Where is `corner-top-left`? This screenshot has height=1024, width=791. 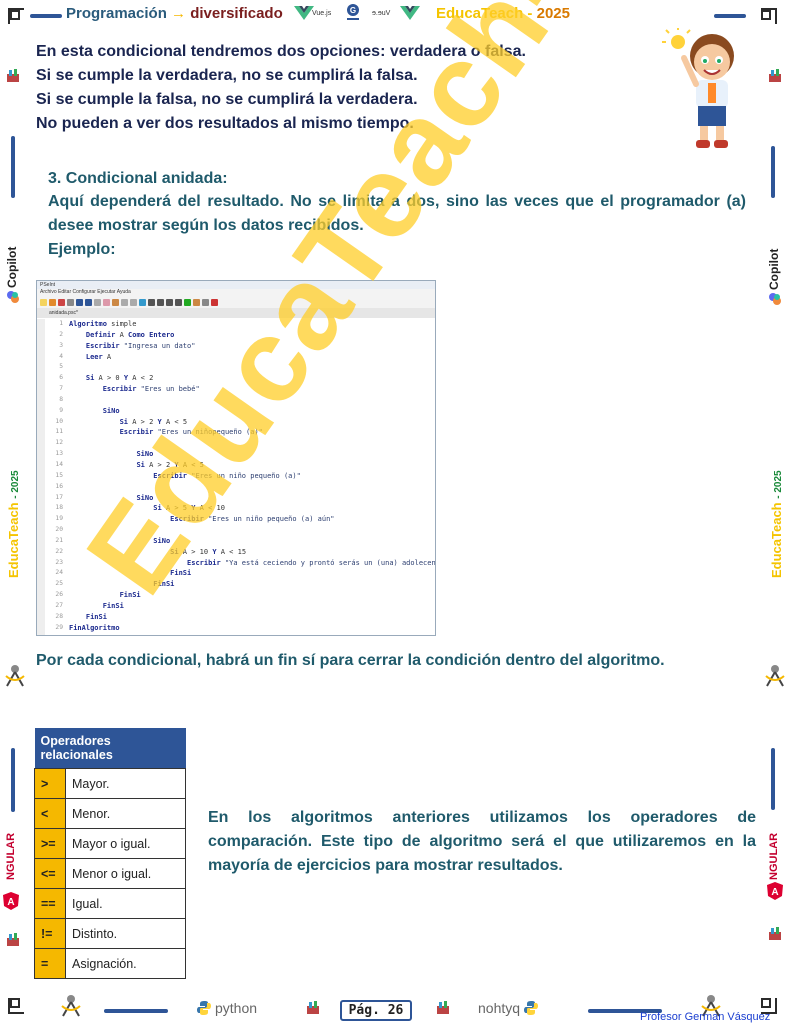
corner-top-left is located at coordinates (16, 16).